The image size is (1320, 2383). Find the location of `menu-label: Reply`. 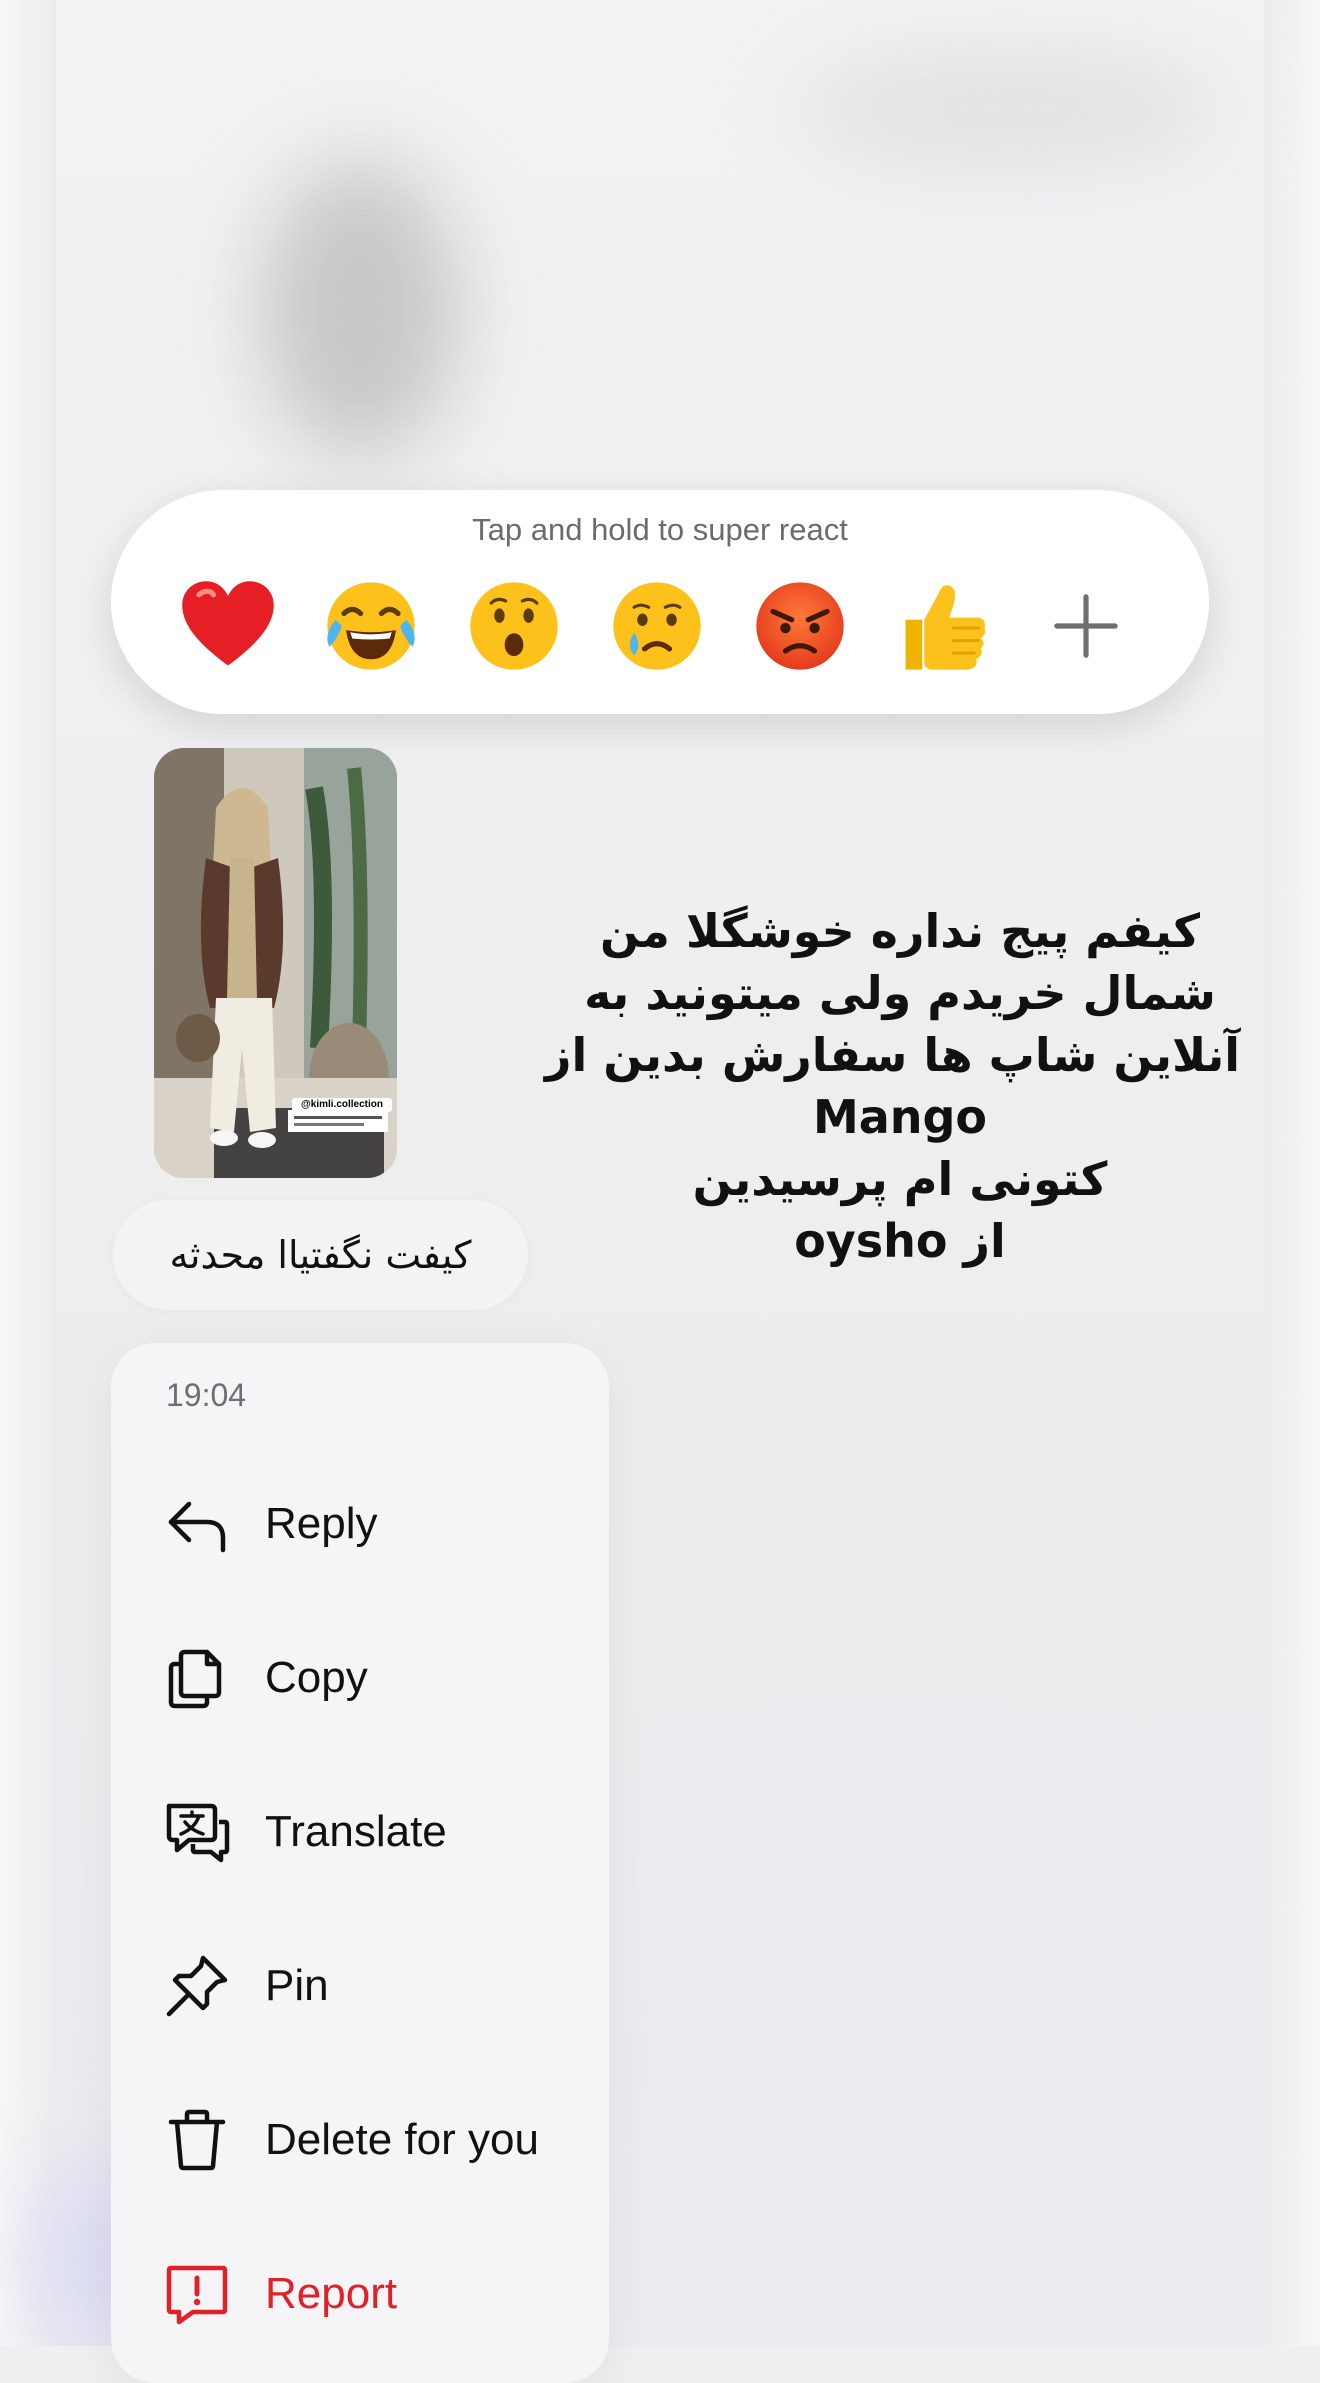

menu-label: Reply is located at coordinates (321, 1523).